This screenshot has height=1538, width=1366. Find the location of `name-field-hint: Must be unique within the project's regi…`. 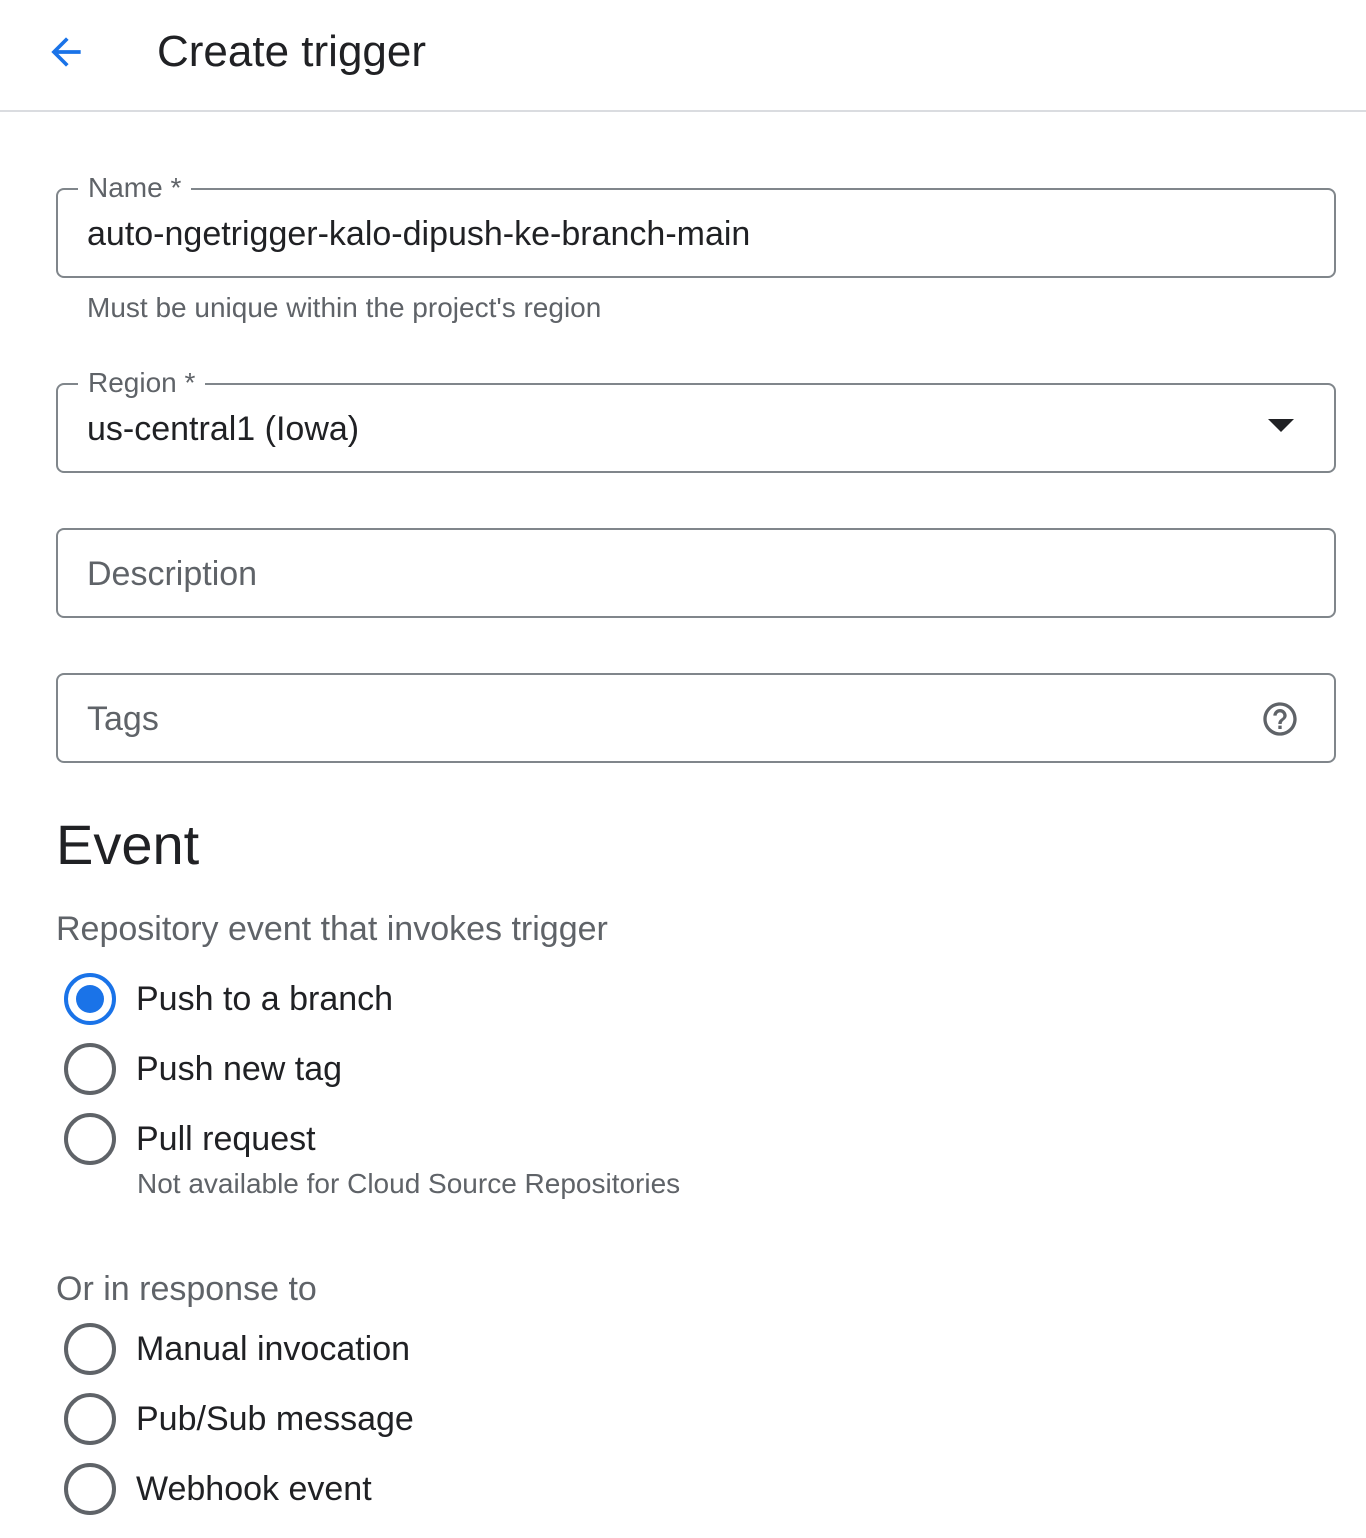

name-field-hint: Must be unique within the project's regi… is located at coordinates (344, 307).